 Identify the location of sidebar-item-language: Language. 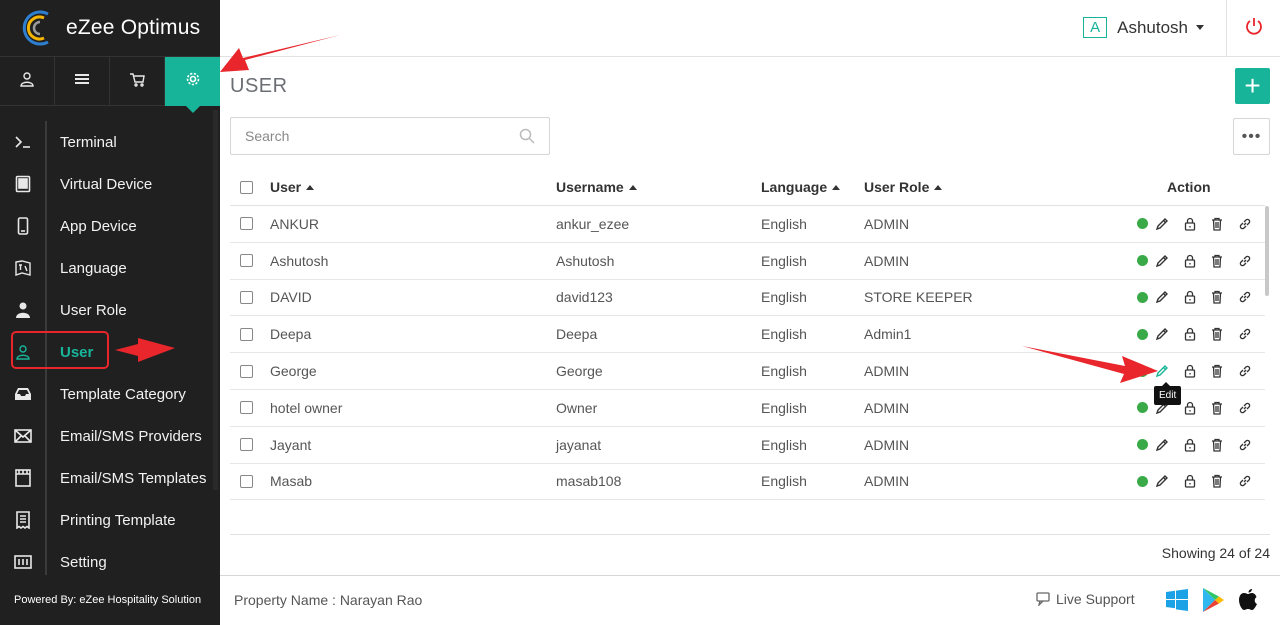
(110, 268).